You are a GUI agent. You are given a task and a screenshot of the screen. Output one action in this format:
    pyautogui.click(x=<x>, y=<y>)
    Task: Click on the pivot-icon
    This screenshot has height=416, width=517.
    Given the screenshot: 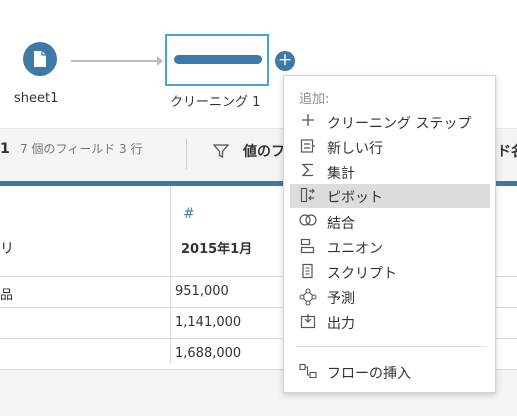 What is the action you would take?
    pyautogui.click(x=308, y=196)
    